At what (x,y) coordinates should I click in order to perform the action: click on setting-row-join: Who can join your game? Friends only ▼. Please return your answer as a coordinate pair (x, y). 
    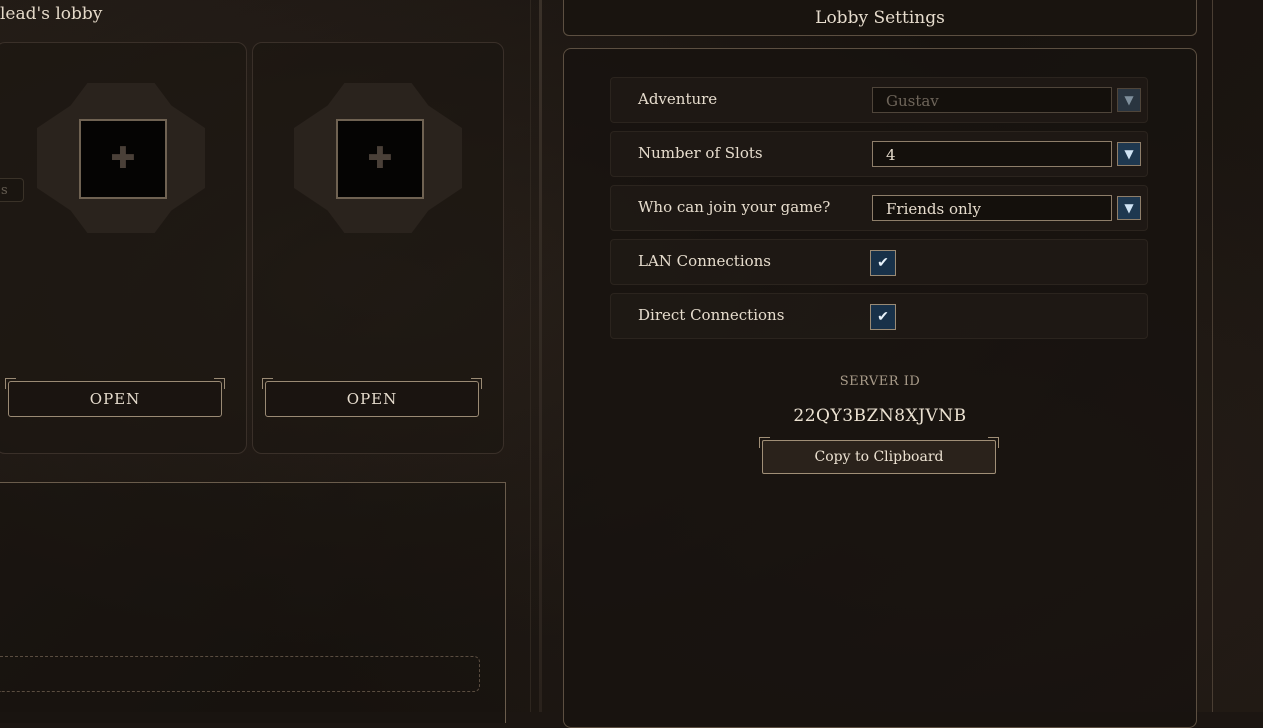
    Looking at the image, I should click on (879, 208).